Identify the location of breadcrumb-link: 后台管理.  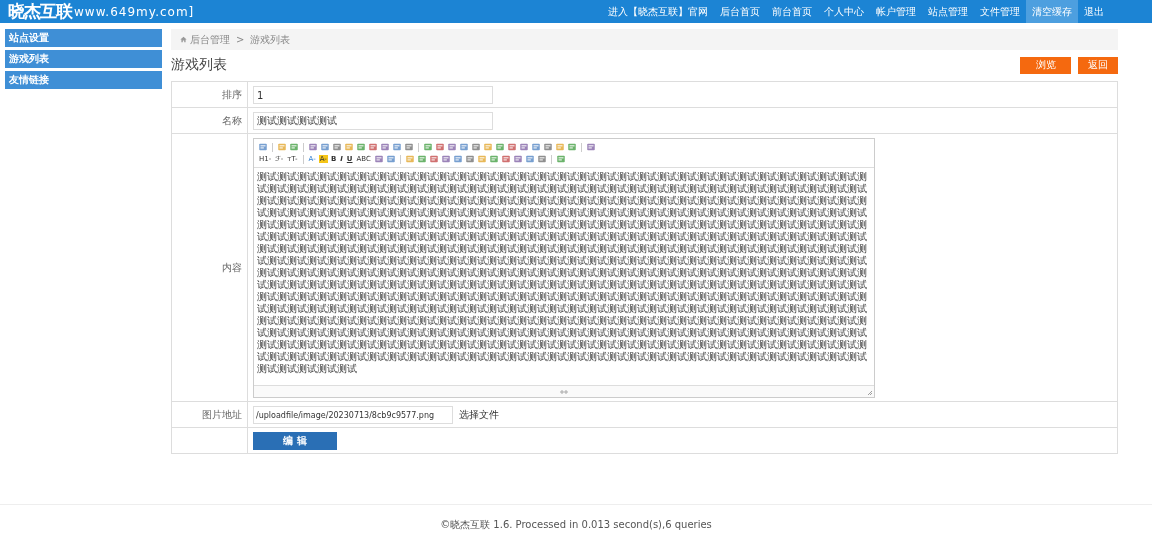
(210, 39).